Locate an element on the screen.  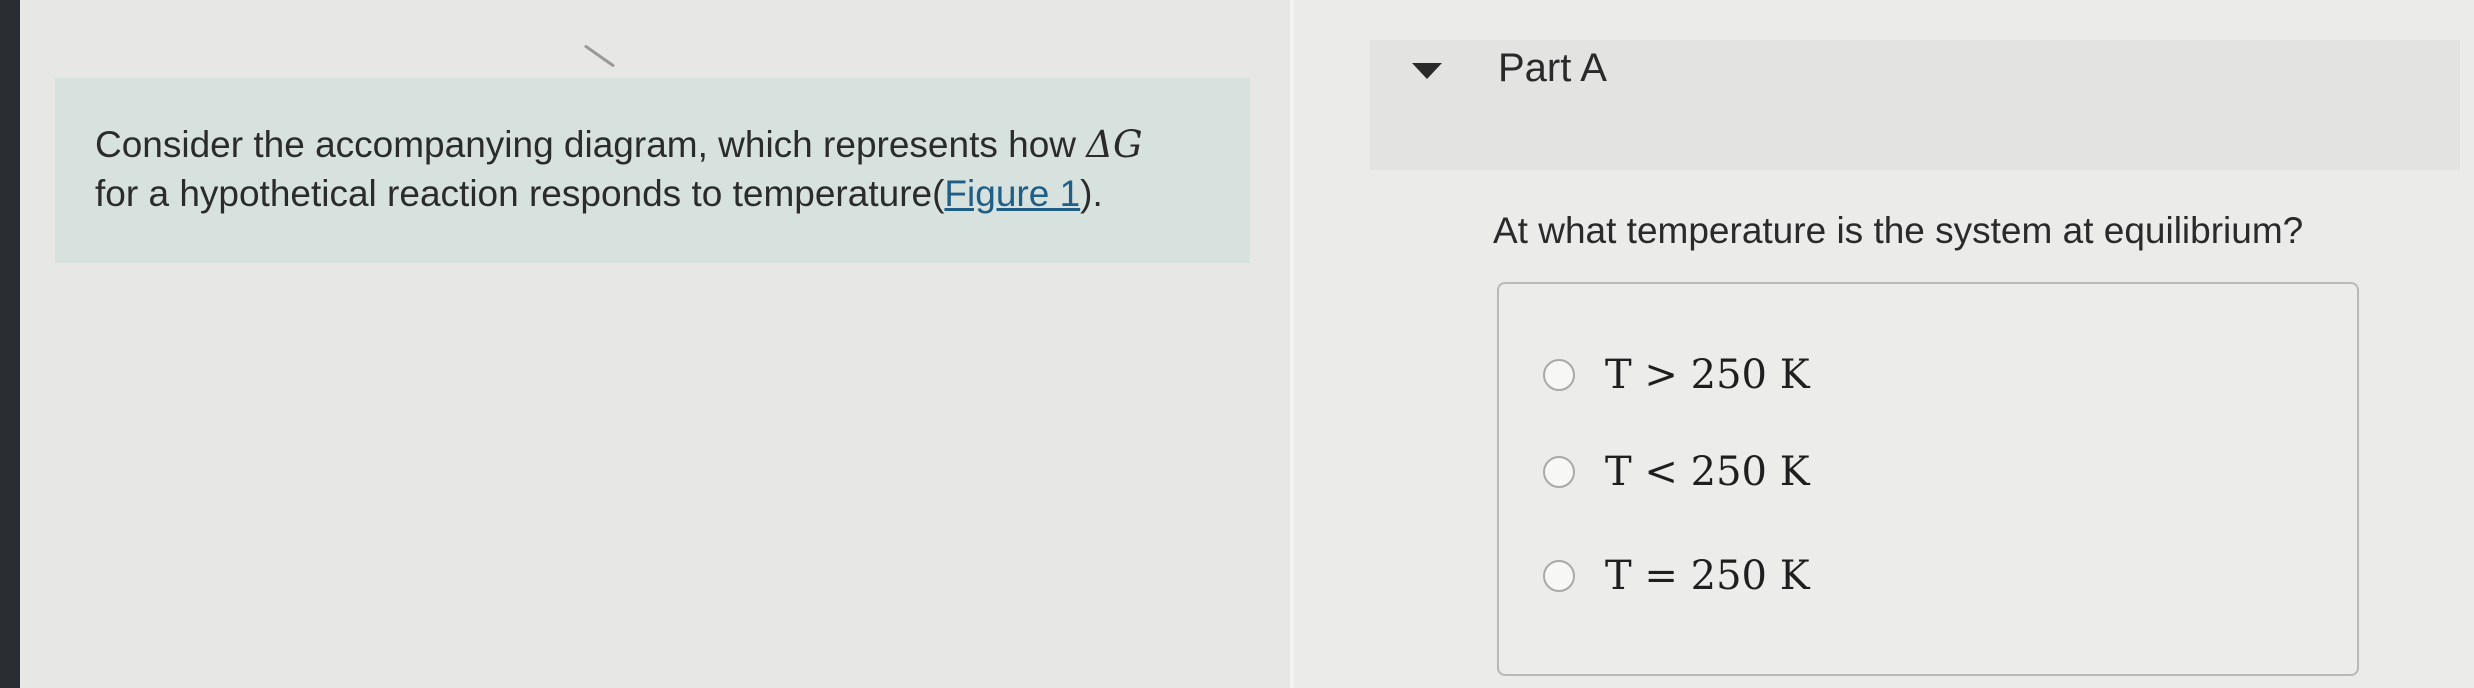
part-title: Part A is located at coordinates (1552, 68).